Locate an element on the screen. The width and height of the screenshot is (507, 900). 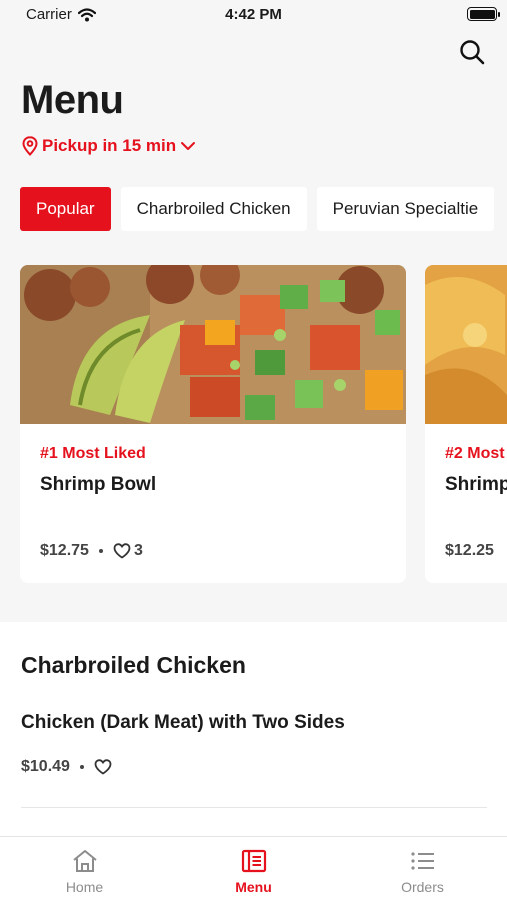
tabbar-orders-label: Orders is located at coordinates (422, 887).